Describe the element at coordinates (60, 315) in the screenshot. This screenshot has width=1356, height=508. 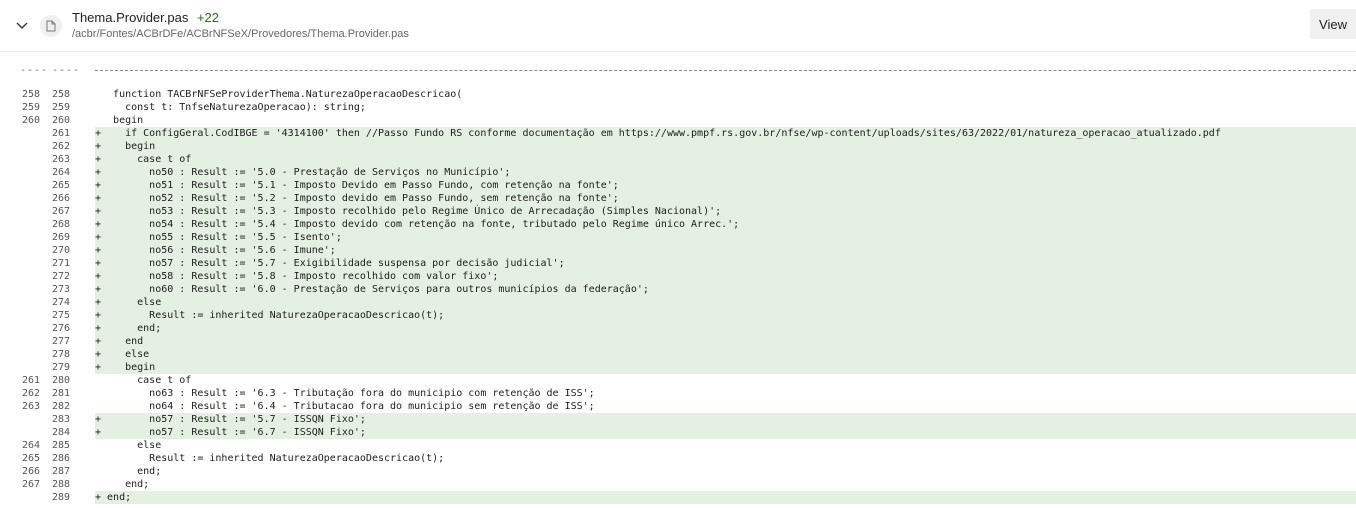
I see `new-line-number: 275` at that location.